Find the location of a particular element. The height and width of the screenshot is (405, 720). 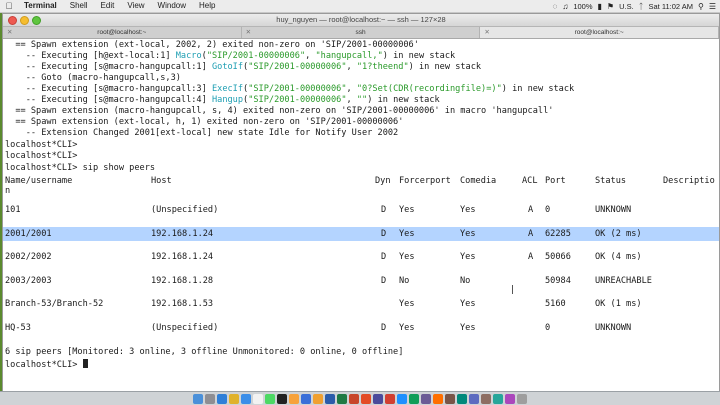

tab-3: ✕ root@localhost:~ is located at coordinates (600, 32).